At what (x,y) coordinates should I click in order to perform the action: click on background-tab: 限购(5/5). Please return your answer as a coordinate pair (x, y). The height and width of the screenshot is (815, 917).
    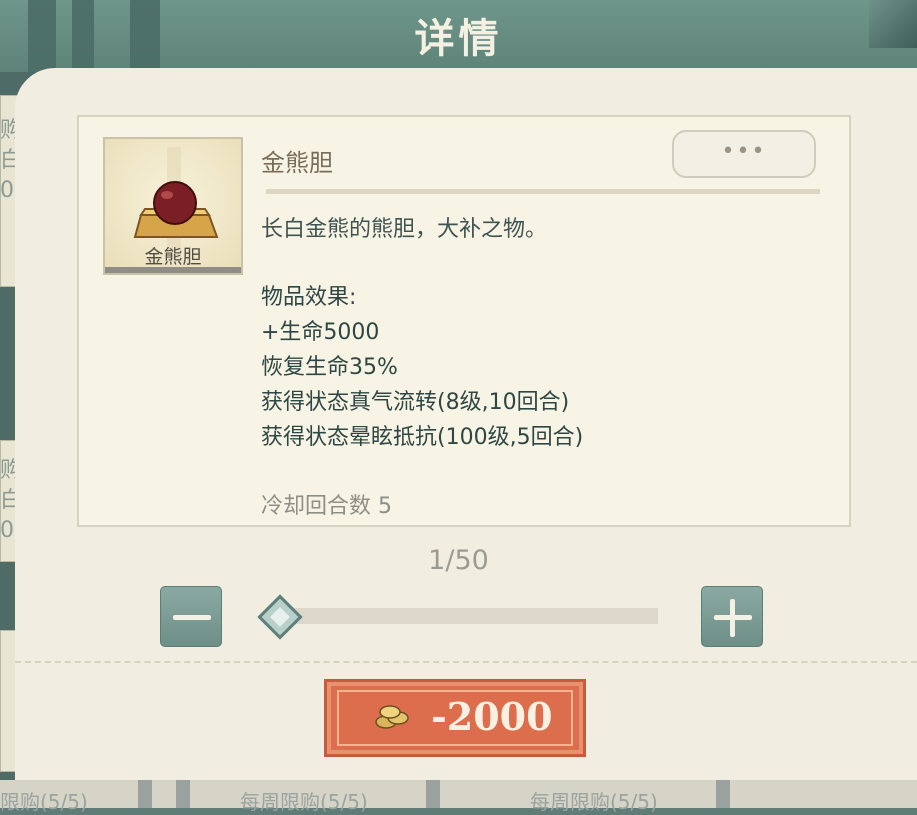
    Looking at the image, I should click on (44, 802).